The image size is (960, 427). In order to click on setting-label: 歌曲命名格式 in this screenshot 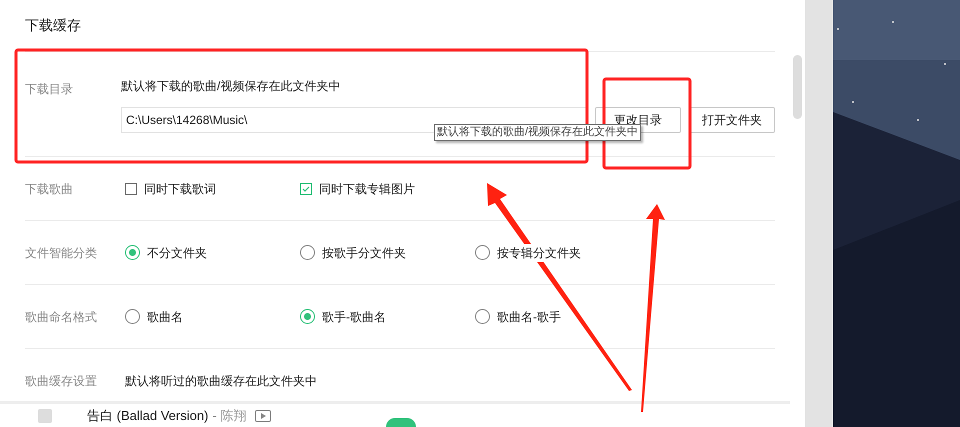, I will do `click(61, 317)`.